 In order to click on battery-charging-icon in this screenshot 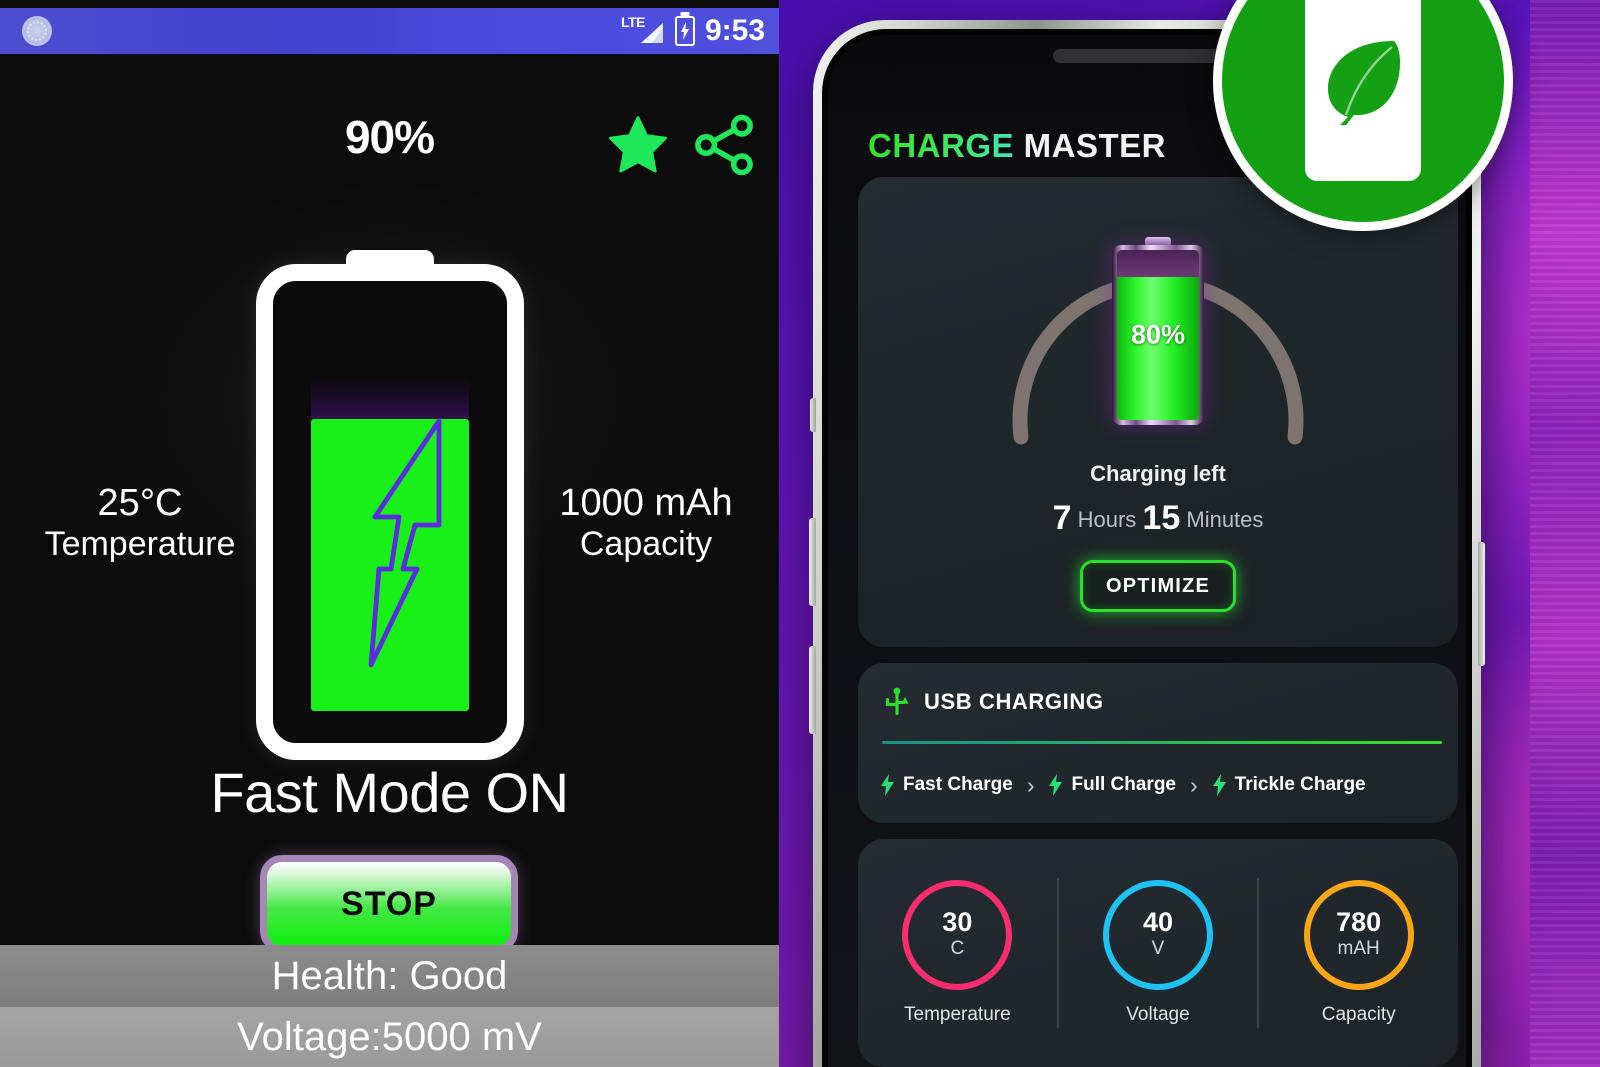, I will do `click(684, 31)`.